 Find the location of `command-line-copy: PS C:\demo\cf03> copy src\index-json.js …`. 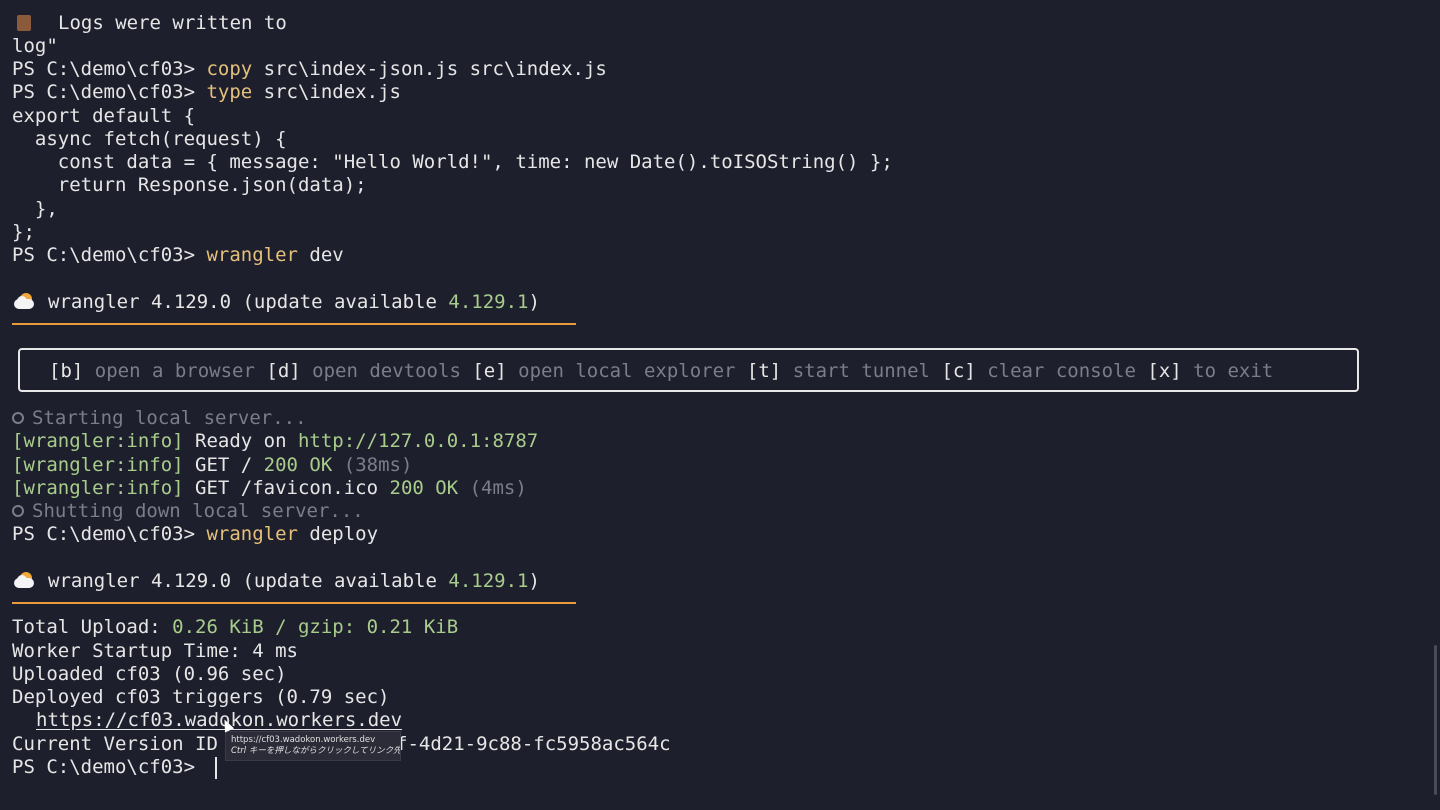

command-line-copy: PS C:\demo\cf03> copy src\index-json.js … is located at coordinates (309, 69).